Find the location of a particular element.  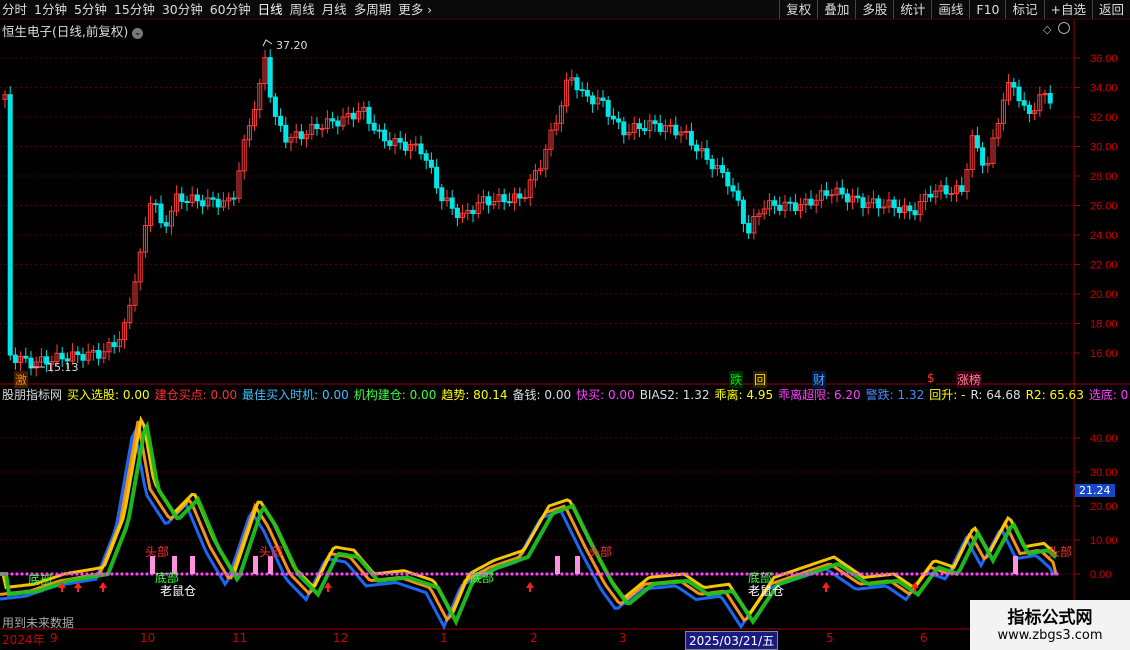

price-tick-label: 28.00 is located at coordinates (1104, 177).